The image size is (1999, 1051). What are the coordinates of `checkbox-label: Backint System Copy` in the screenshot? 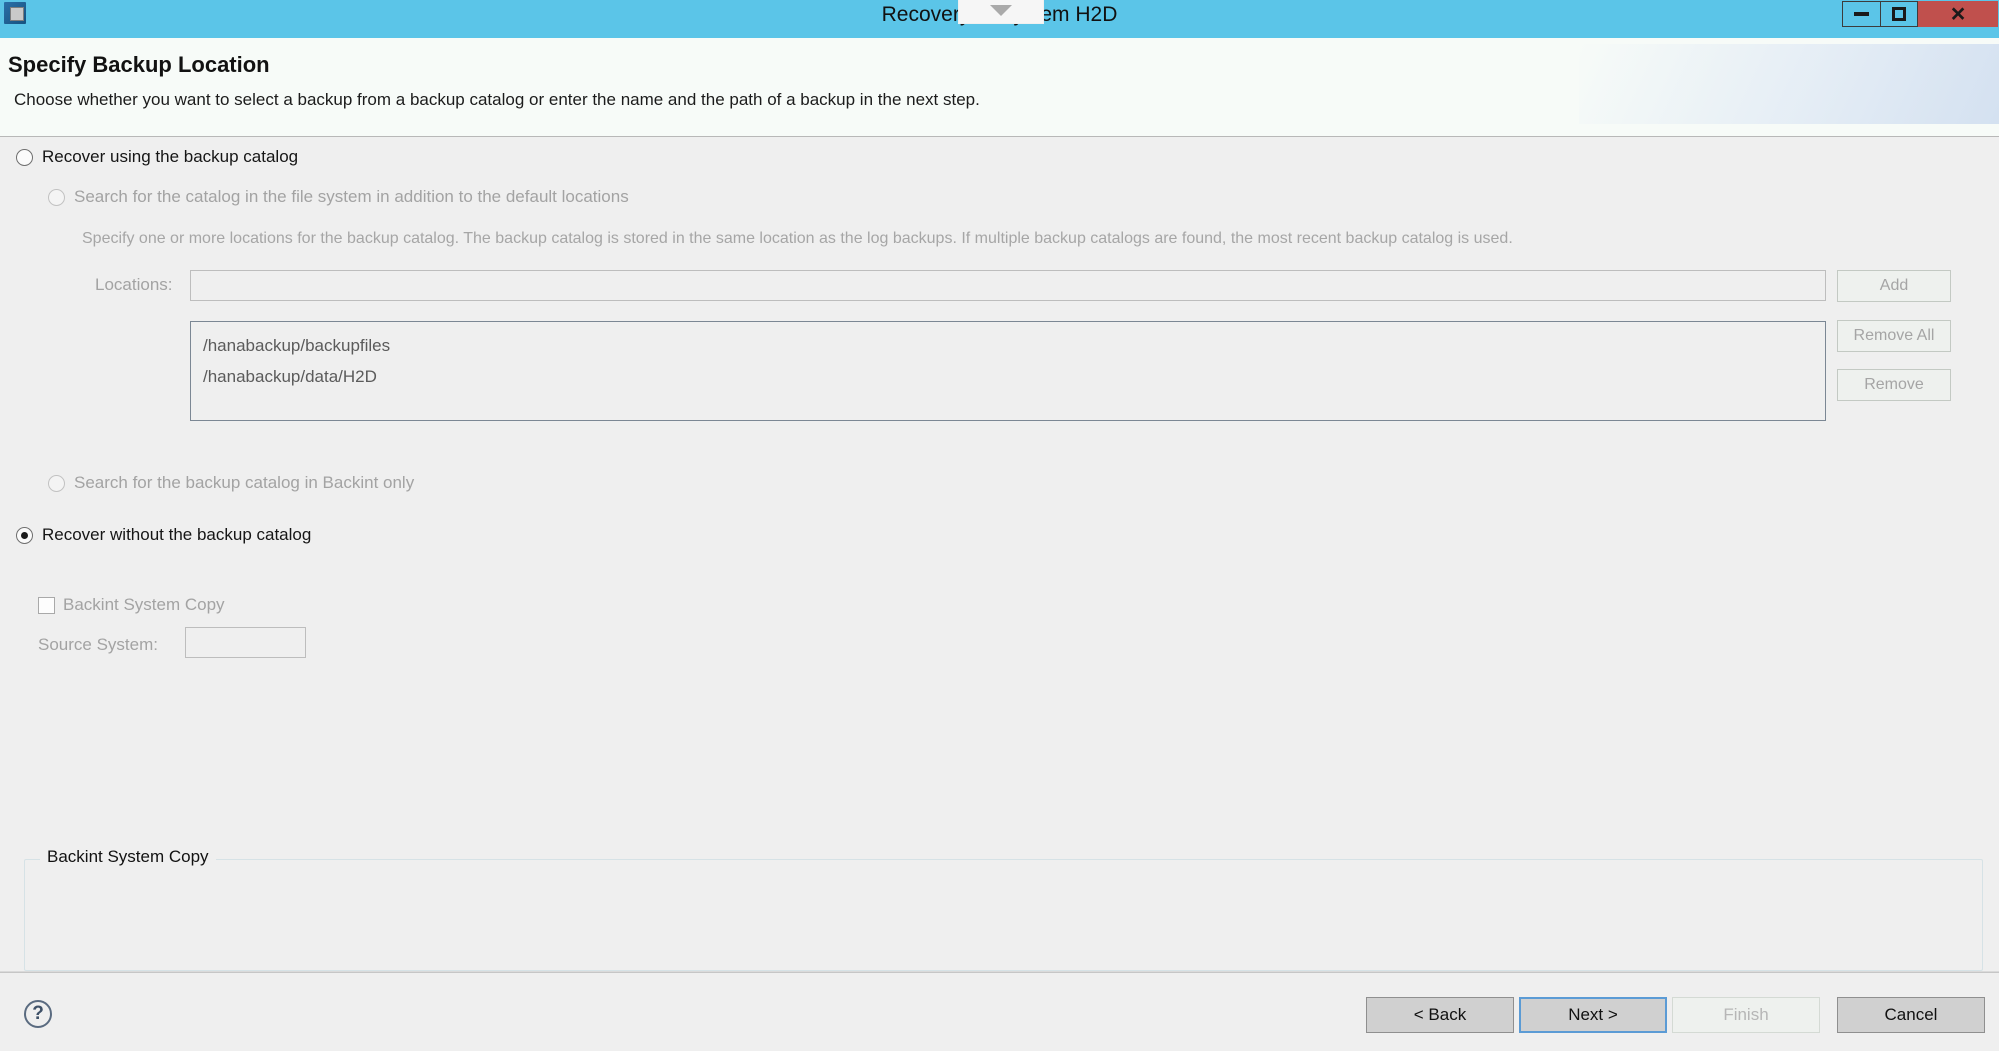 It's located at (144, 604).